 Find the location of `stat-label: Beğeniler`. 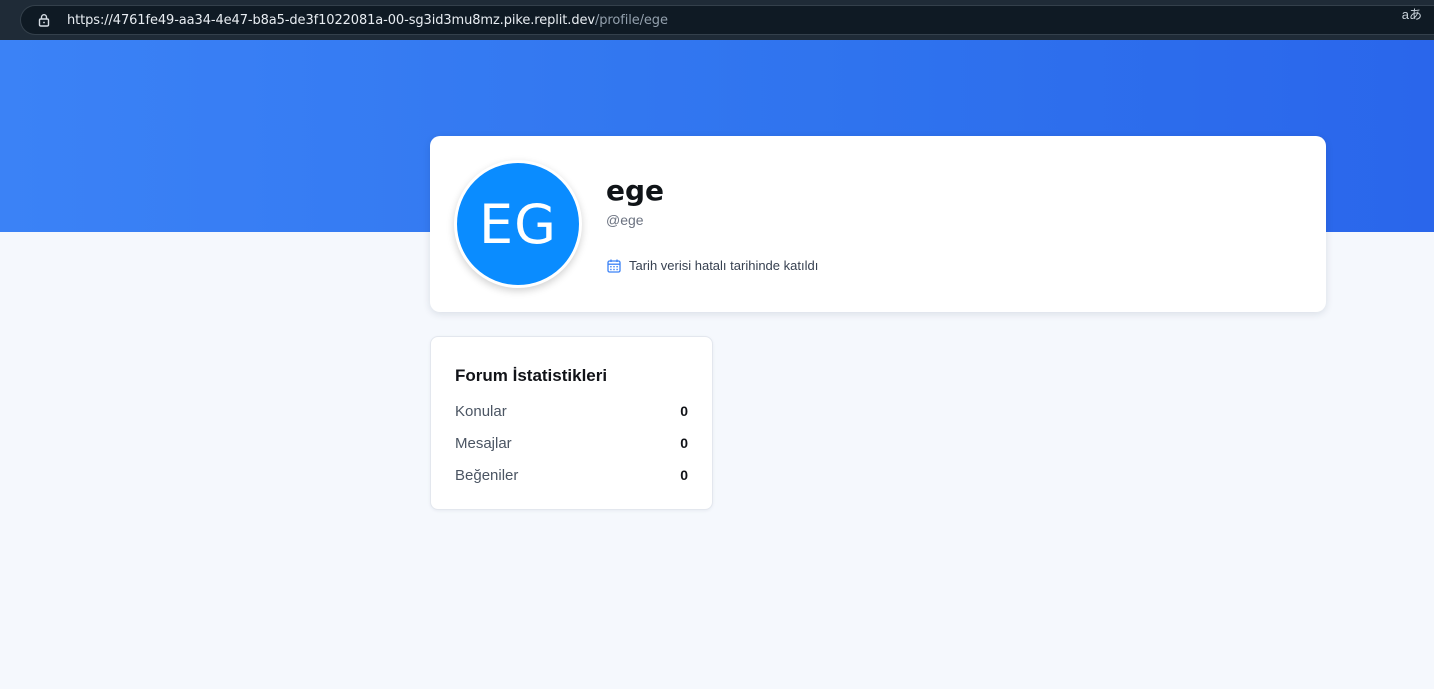

stat-label: Beğeniler is located at coordinates (487, 475).